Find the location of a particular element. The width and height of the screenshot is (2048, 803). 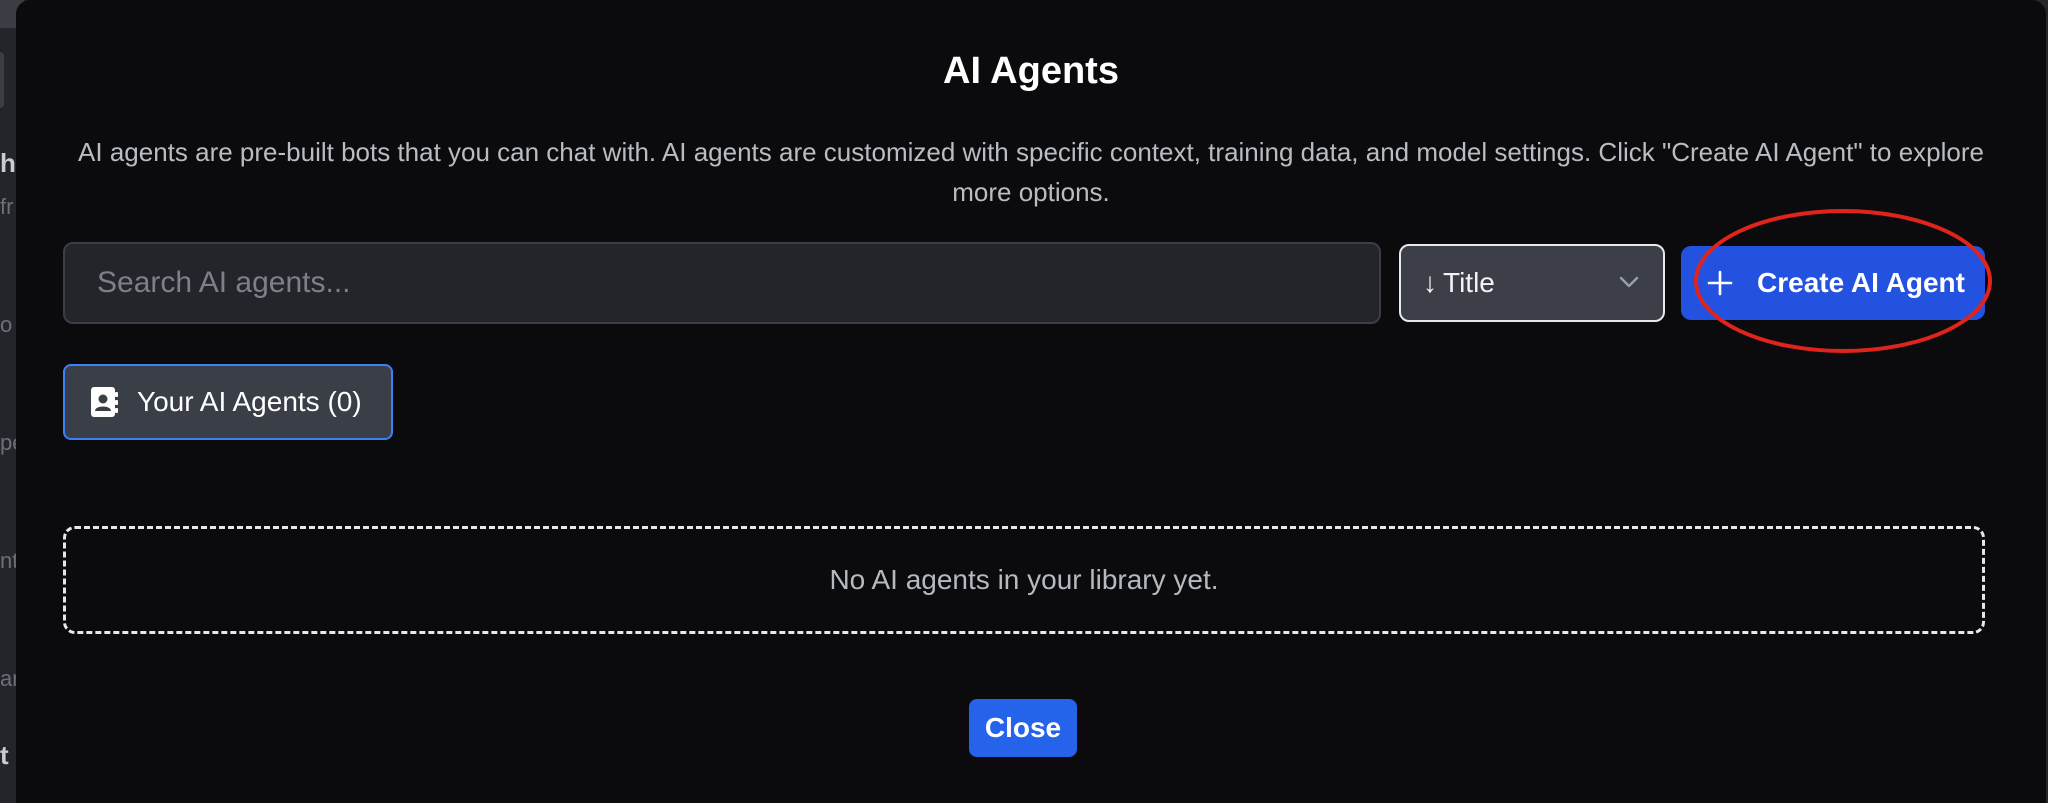

tab-label: Your AI Agents (0) is located at coordinates (249, 401).